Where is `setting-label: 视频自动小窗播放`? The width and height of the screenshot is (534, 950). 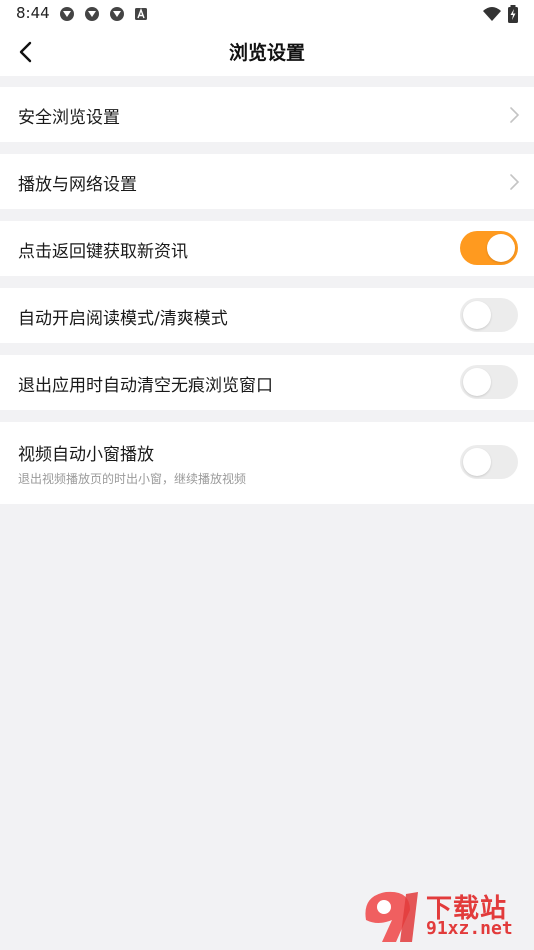 setting-label: 视频自动小窗播放 is located at coordinates (86, 455).